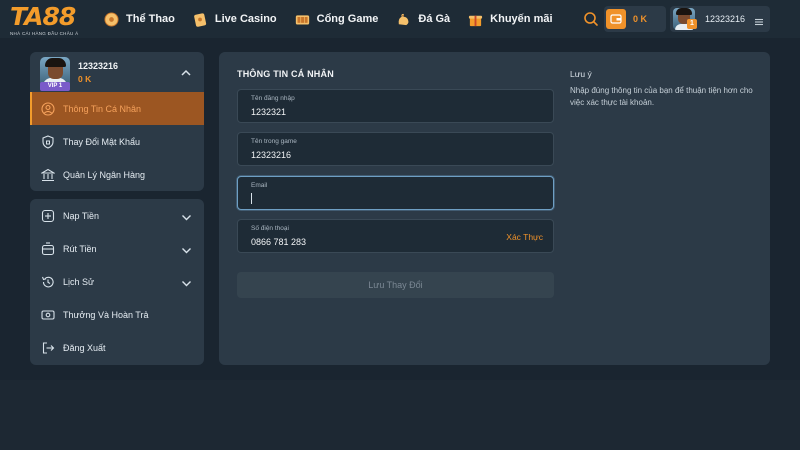  Describe the element at coordinates (43, 16) in the screenshot. I see `logo-text: TA88` at that location.